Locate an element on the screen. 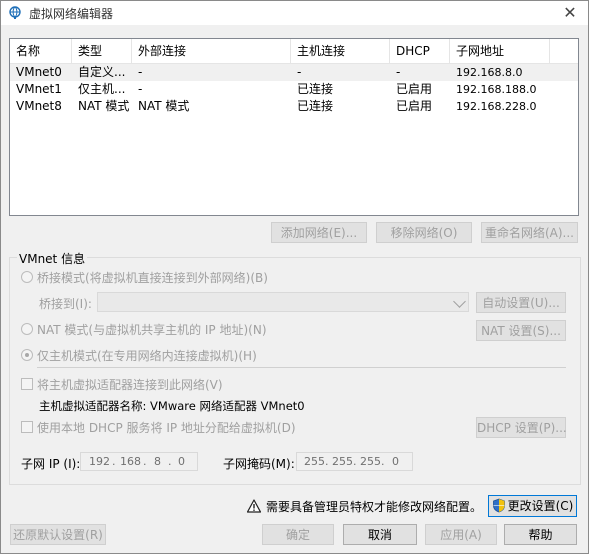 Image resolution: width=589 pixels, height=554 pixels. change-settings-label: 更改设置(C) is located at coordinates (540, 506).